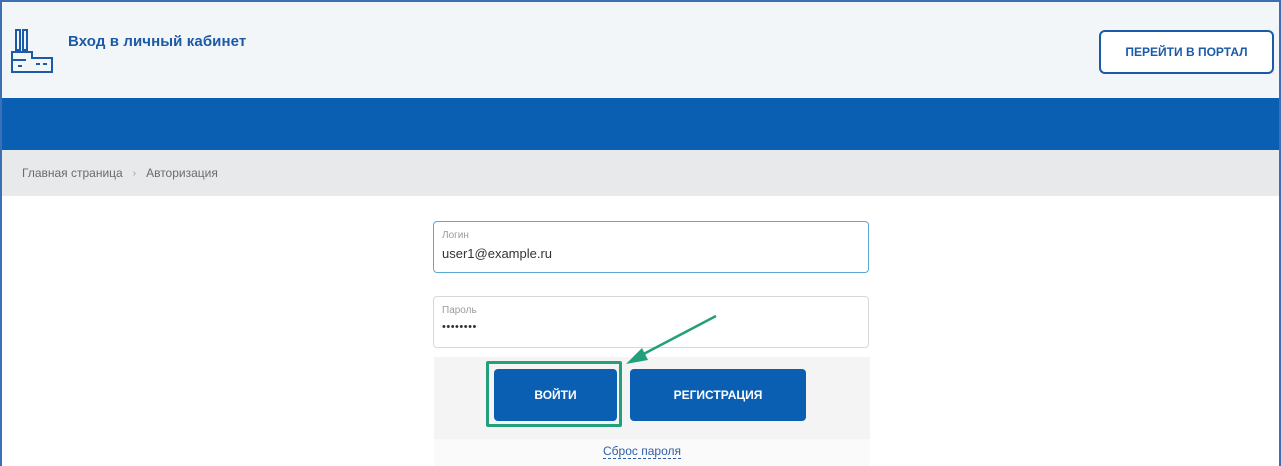 The width and height of the screenshot is (1281, 466). Describe the element at coordinates (718, 395) in the screenshot. I see `register-button: РЕГИСТРАЦИЯ` at that location.